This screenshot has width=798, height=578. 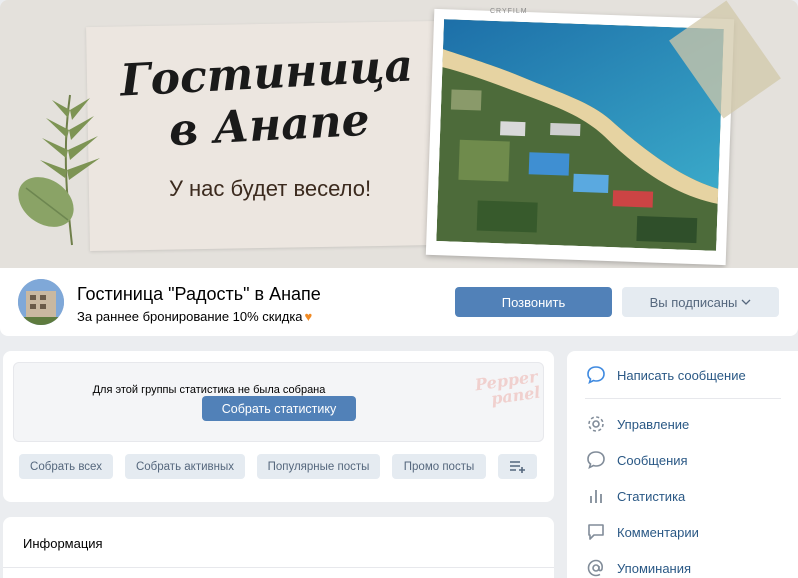 What do you see at coordinates (270, 188) in the screenshot?
I see `cover-subtitle: У нас будет весело!` at bounding box center [270, 188].